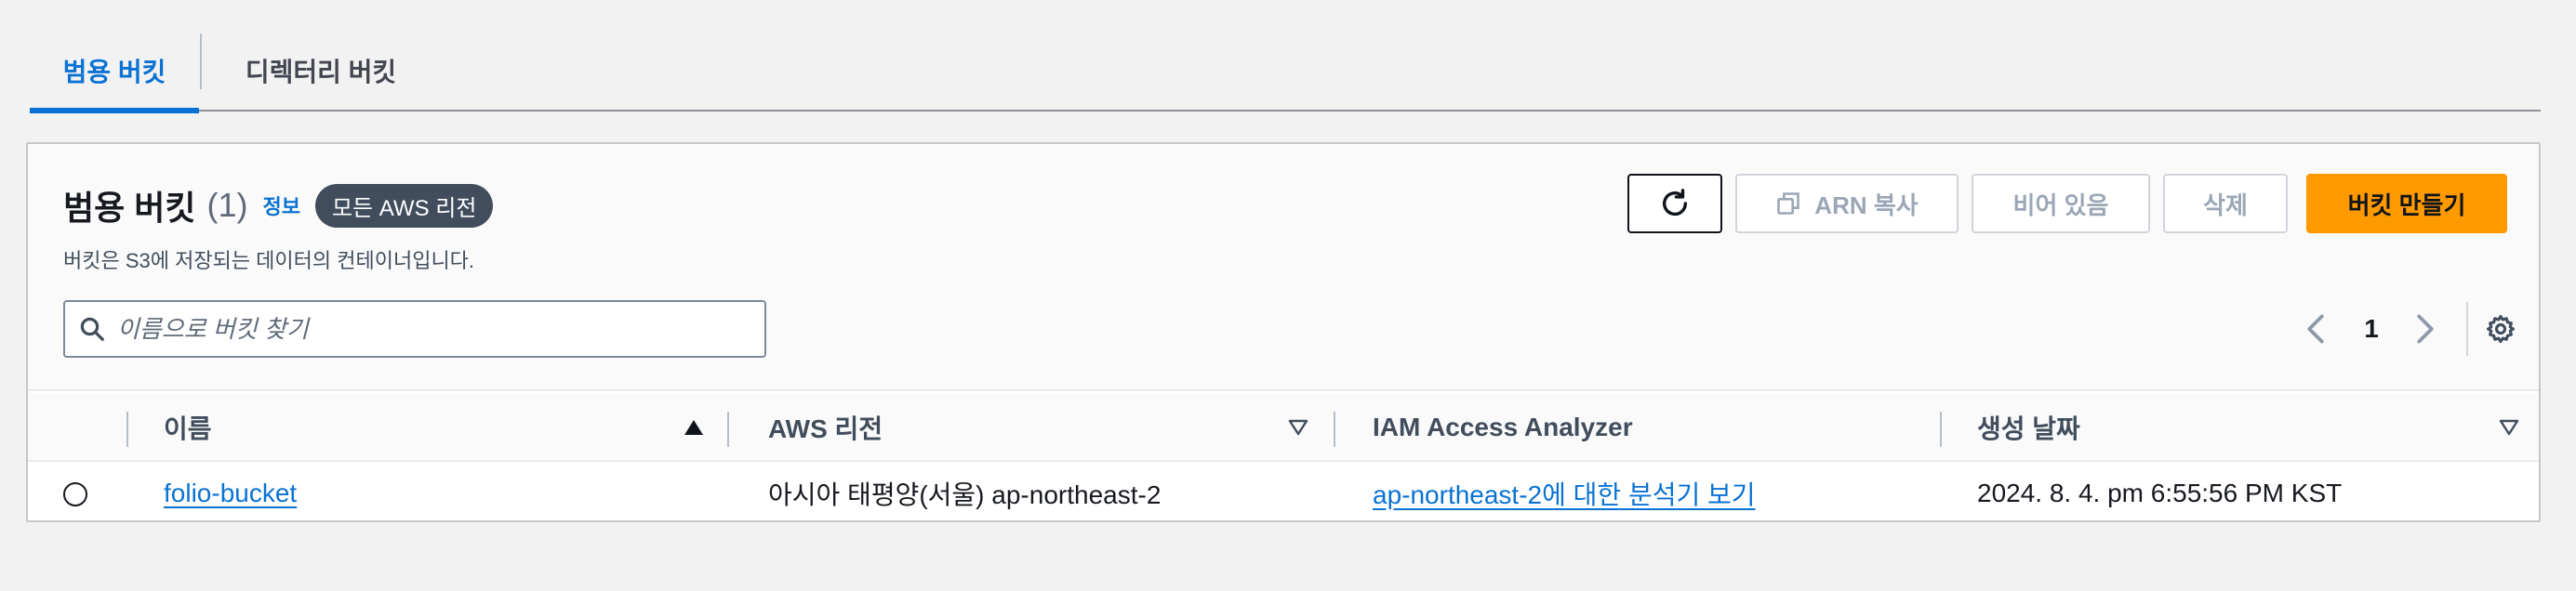  What do you see at coordinates (92, 329) in the screenshot?
I see `search-icon` at bounding box center [92, 329].